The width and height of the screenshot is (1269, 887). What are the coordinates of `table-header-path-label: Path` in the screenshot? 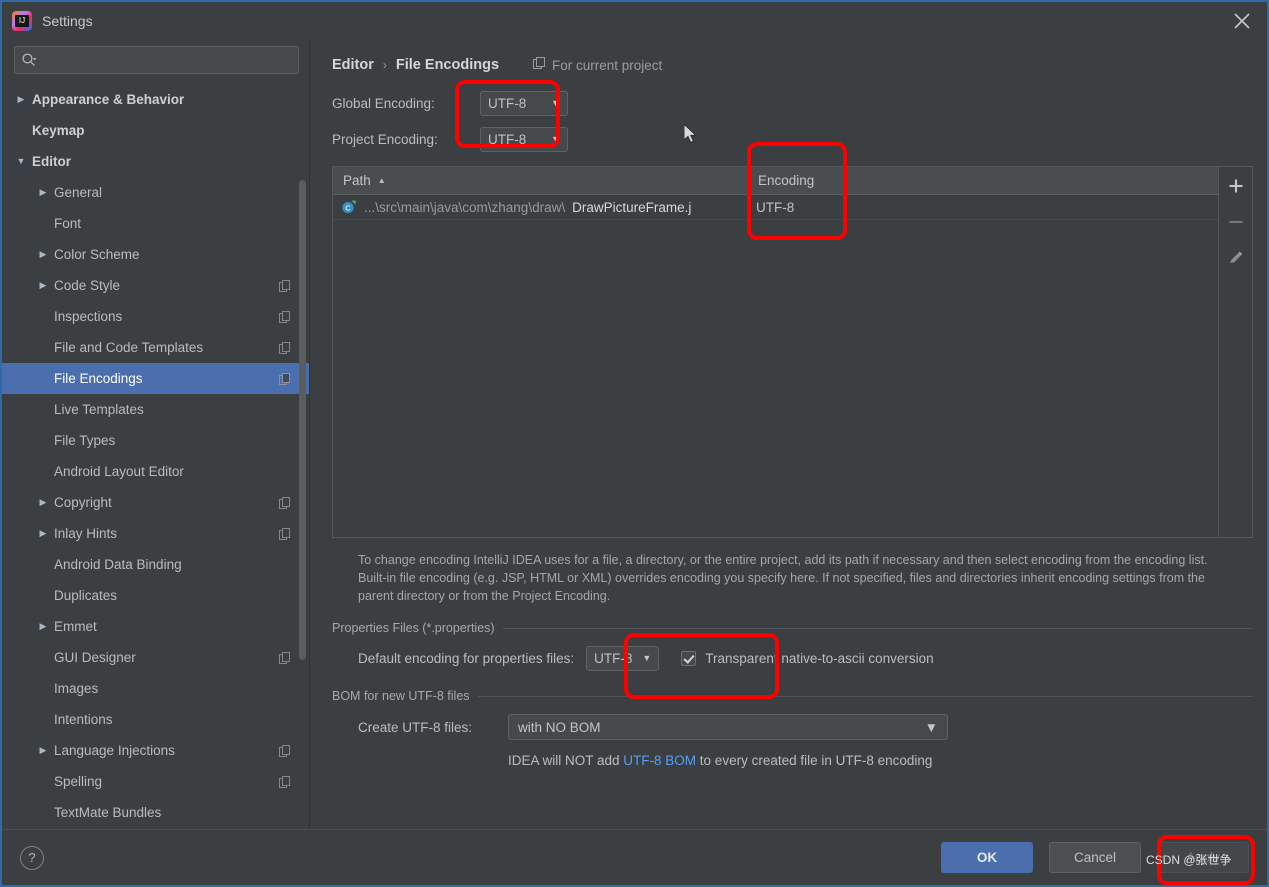 It's located at (357, 180).